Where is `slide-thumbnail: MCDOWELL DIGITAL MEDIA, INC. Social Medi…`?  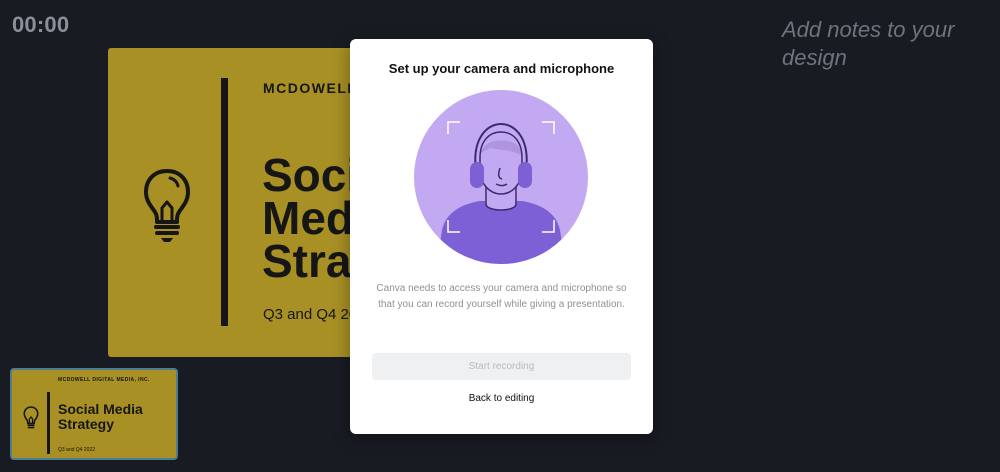
slide-thumbnail: MCDOWELL DIGITAL MEDIA, INC. Social Medi… is located at coordinates (94, 414).